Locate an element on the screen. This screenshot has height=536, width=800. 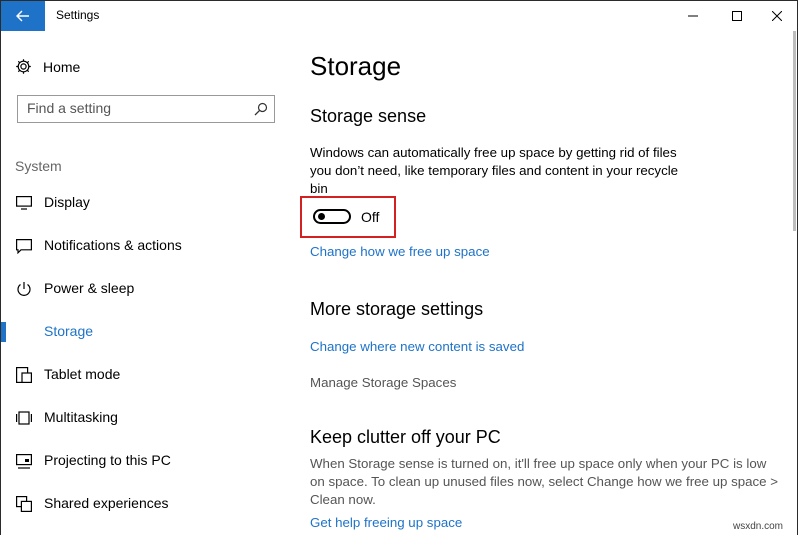
selection-indicator is located at coordinates (3, 332).